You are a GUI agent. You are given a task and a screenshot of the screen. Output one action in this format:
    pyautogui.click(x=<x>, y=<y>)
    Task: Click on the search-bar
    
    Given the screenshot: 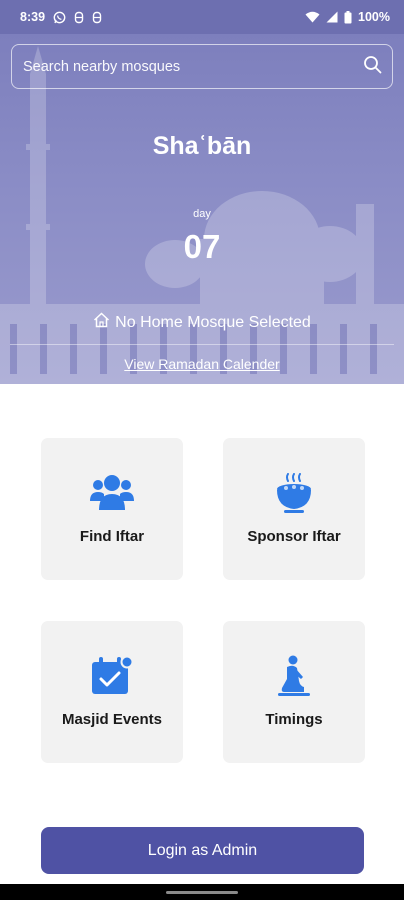 What is the action you would take?
    pyautogui.click(x=202, y=66)
    